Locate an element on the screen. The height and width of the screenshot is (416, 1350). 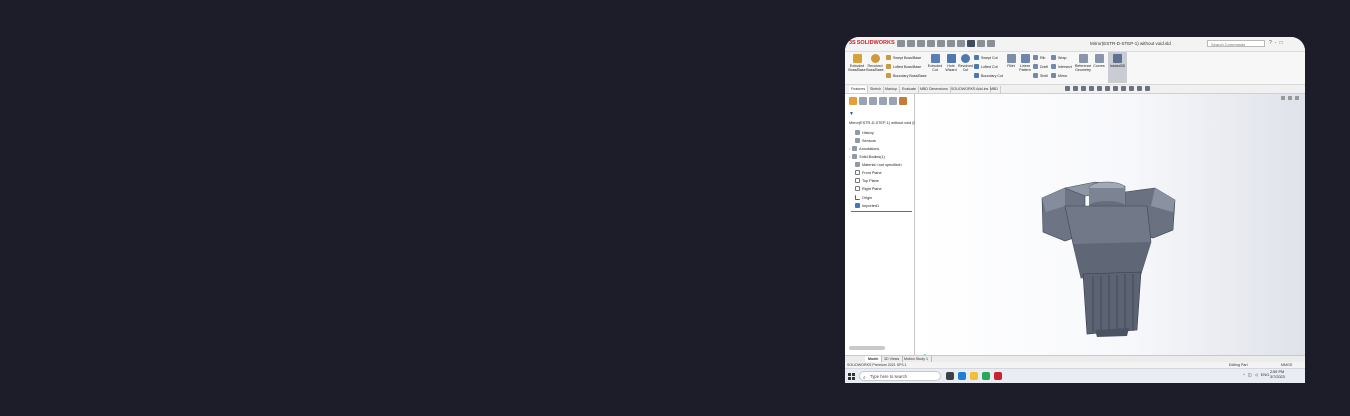
instant3d-icon is located at coordinates (1117, 58).